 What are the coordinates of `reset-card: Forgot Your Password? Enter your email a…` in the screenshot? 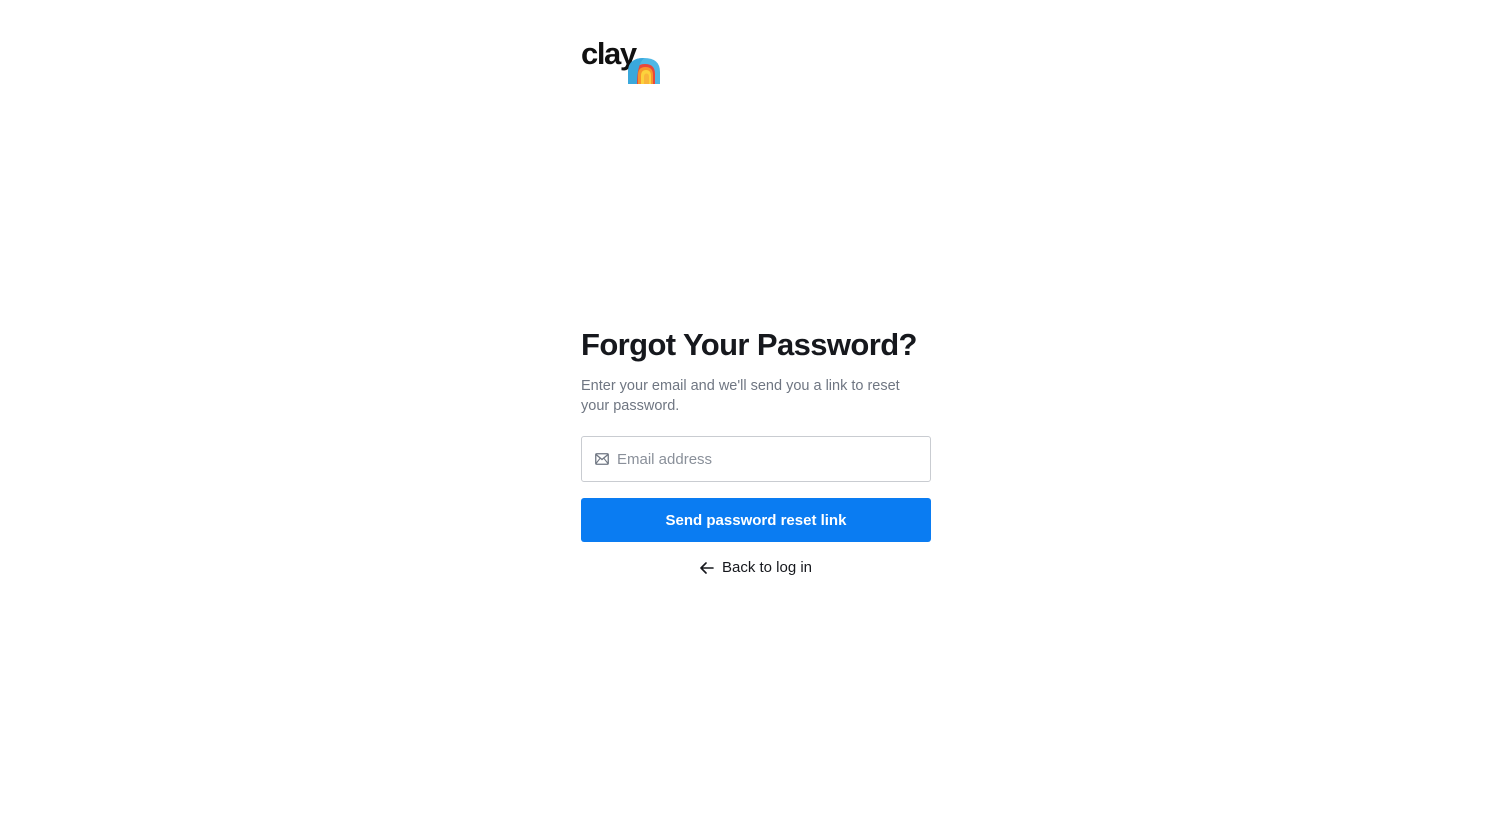 It's located at (756, 451).